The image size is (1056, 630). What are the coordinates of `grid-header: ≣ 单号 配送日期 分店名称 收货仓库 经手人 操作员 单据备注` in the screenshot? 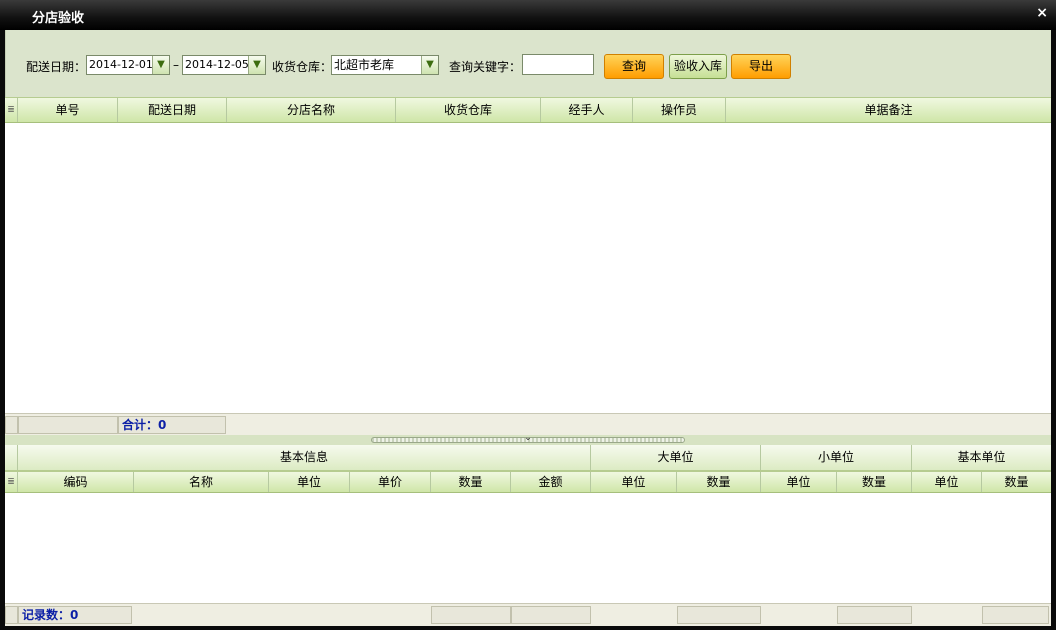 It's located at (528, 110).